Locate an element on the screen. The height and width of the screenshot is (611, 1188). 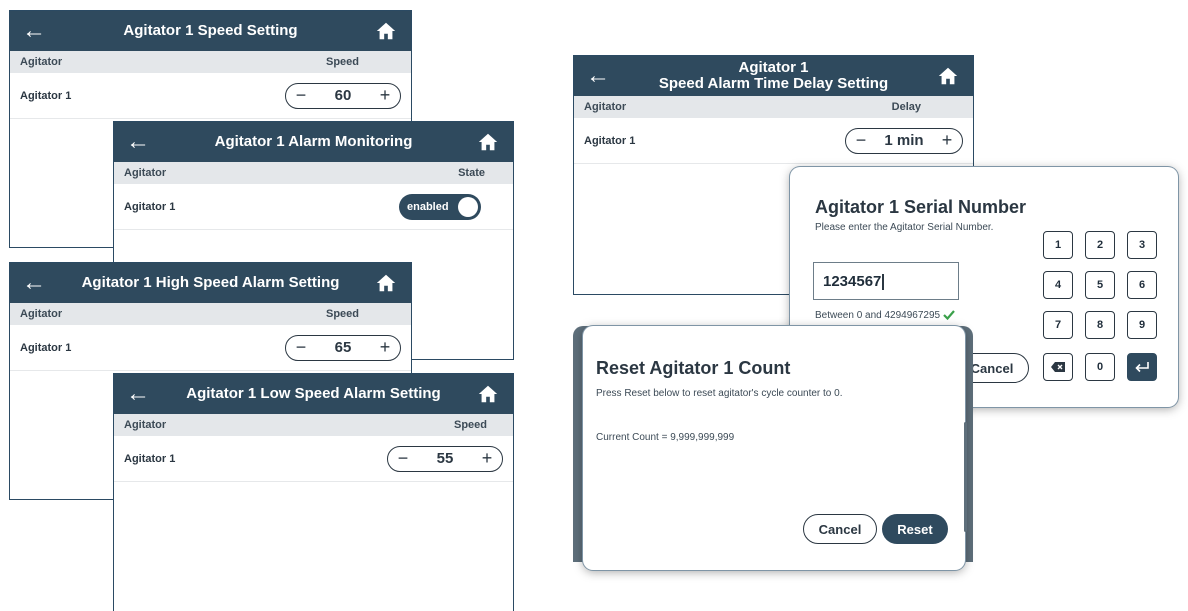
text-cursor is located at coordinates (883, 282).